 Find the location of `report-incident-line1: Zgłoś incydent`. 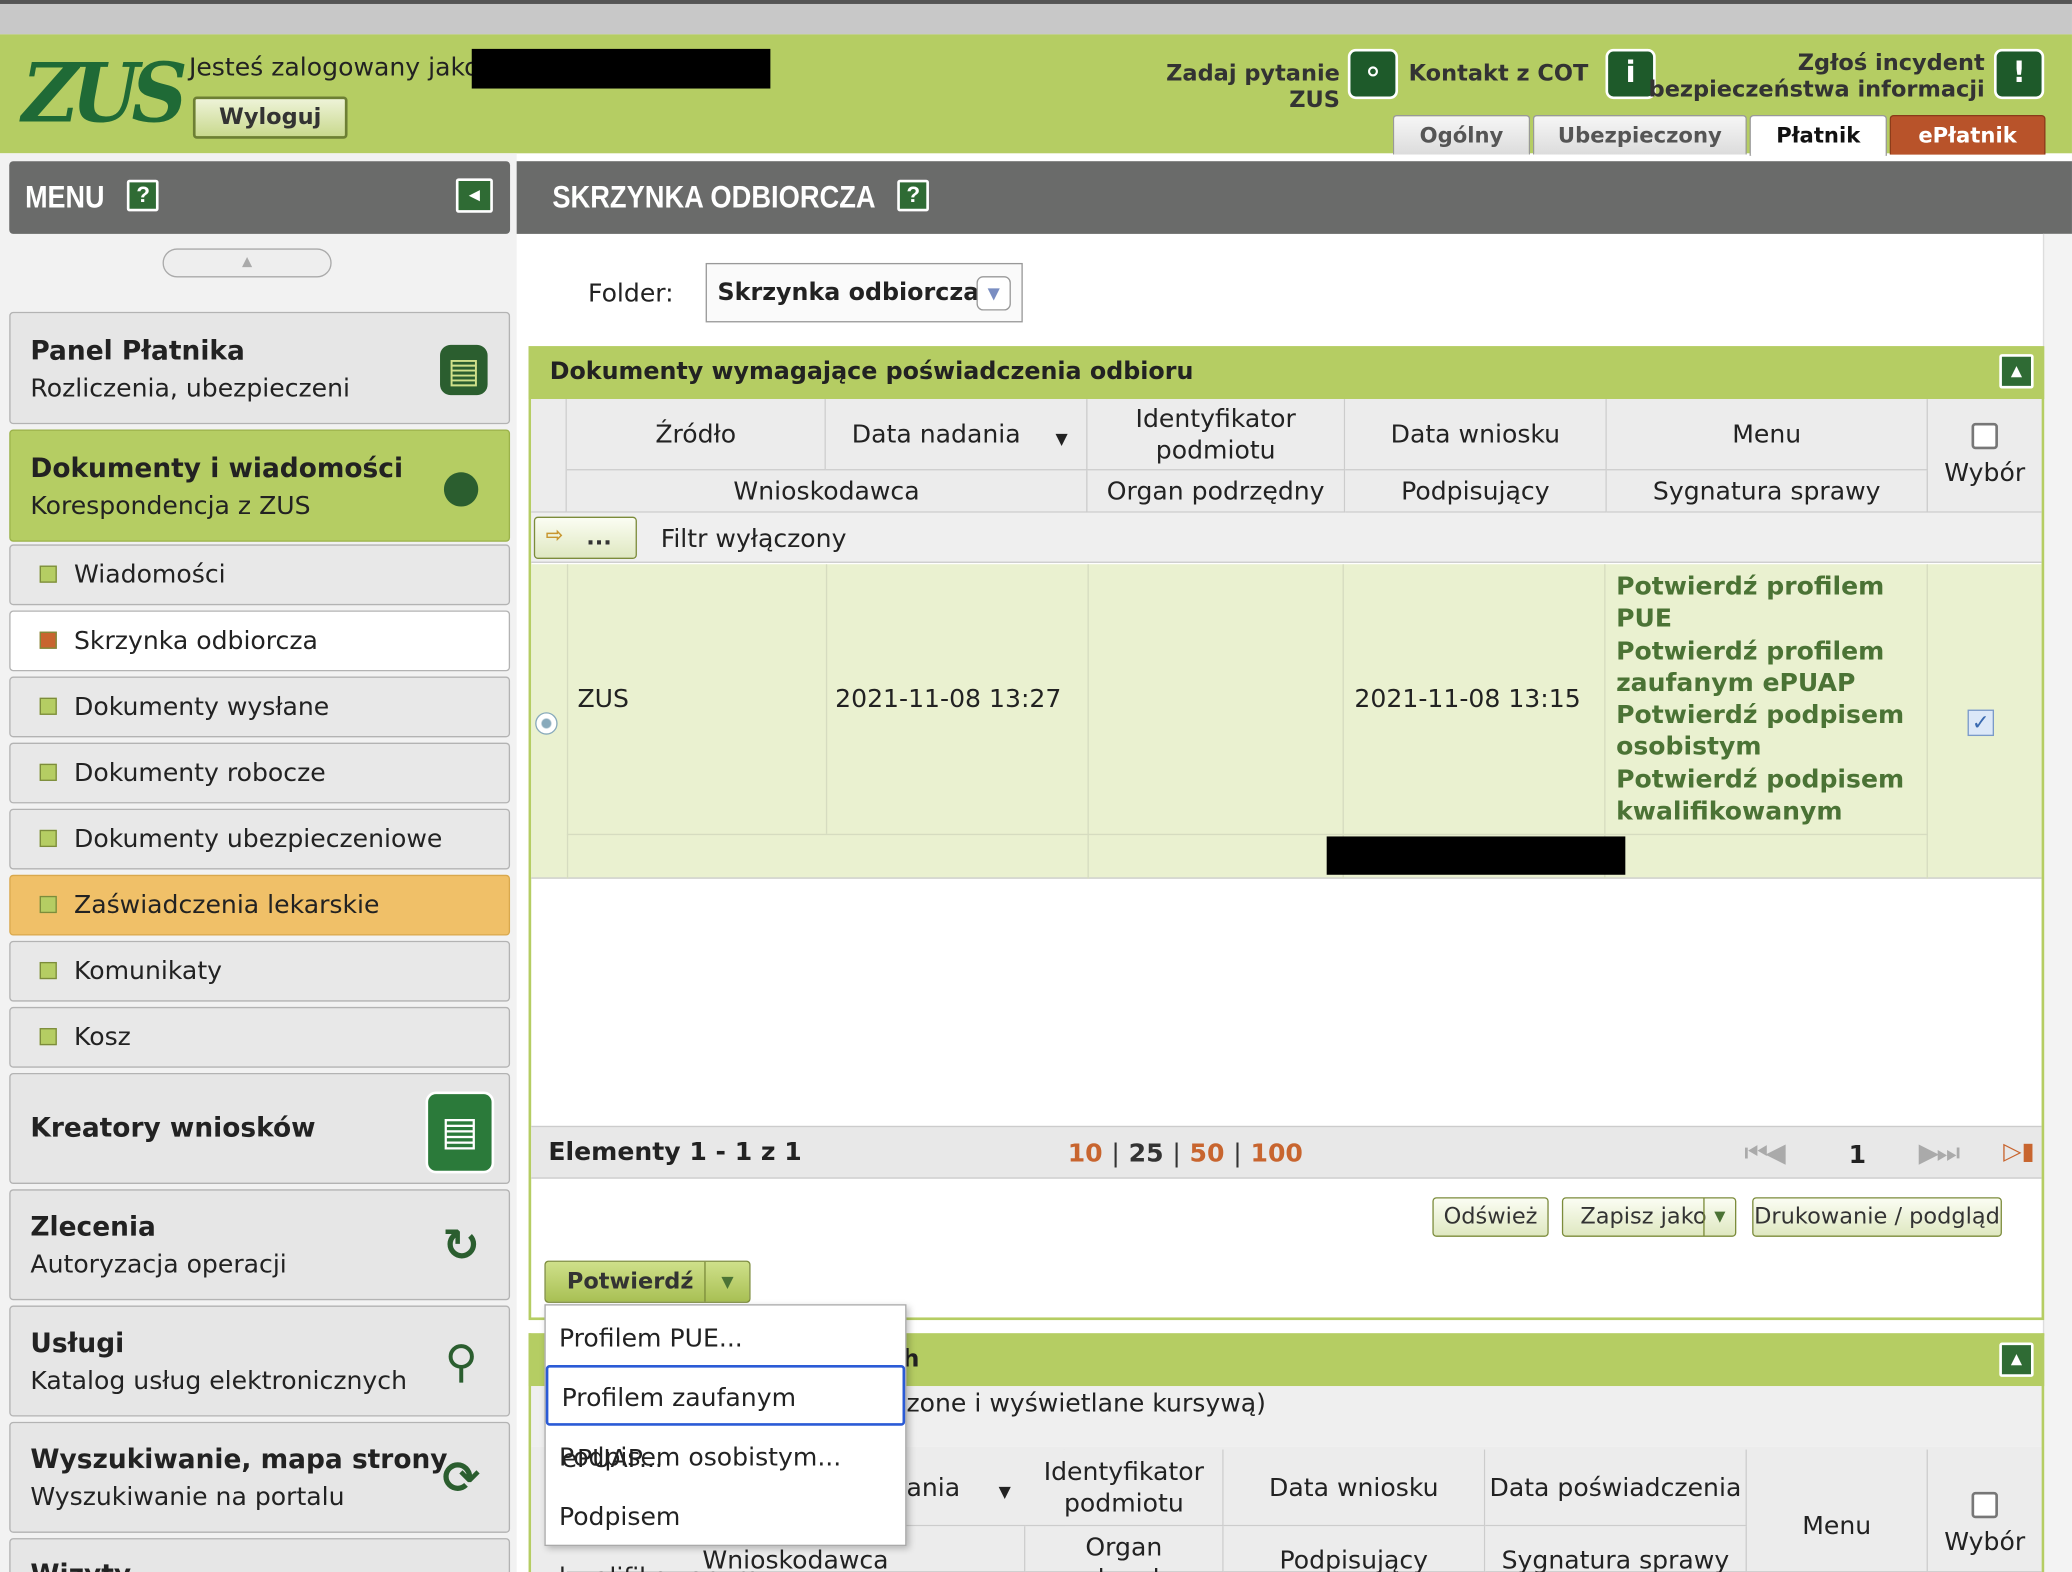

report-incident-line1: Zgłoś incydent is located at coordinates (1812, 63).